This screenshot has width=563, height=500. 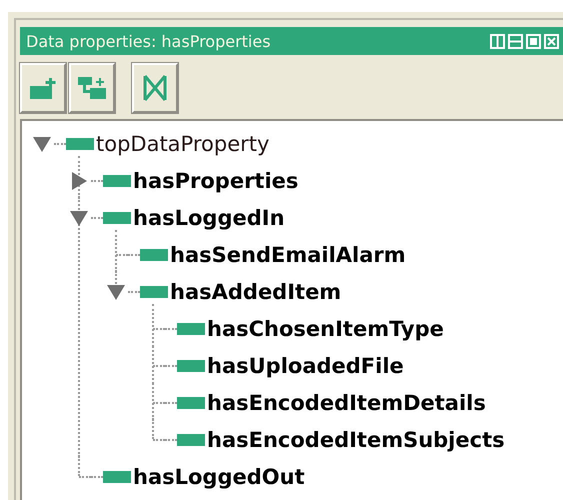 What do you see at coordinates (497, 41) in the screenshot?
I see `split-vertical-icon` at bounding box center [497, 41].